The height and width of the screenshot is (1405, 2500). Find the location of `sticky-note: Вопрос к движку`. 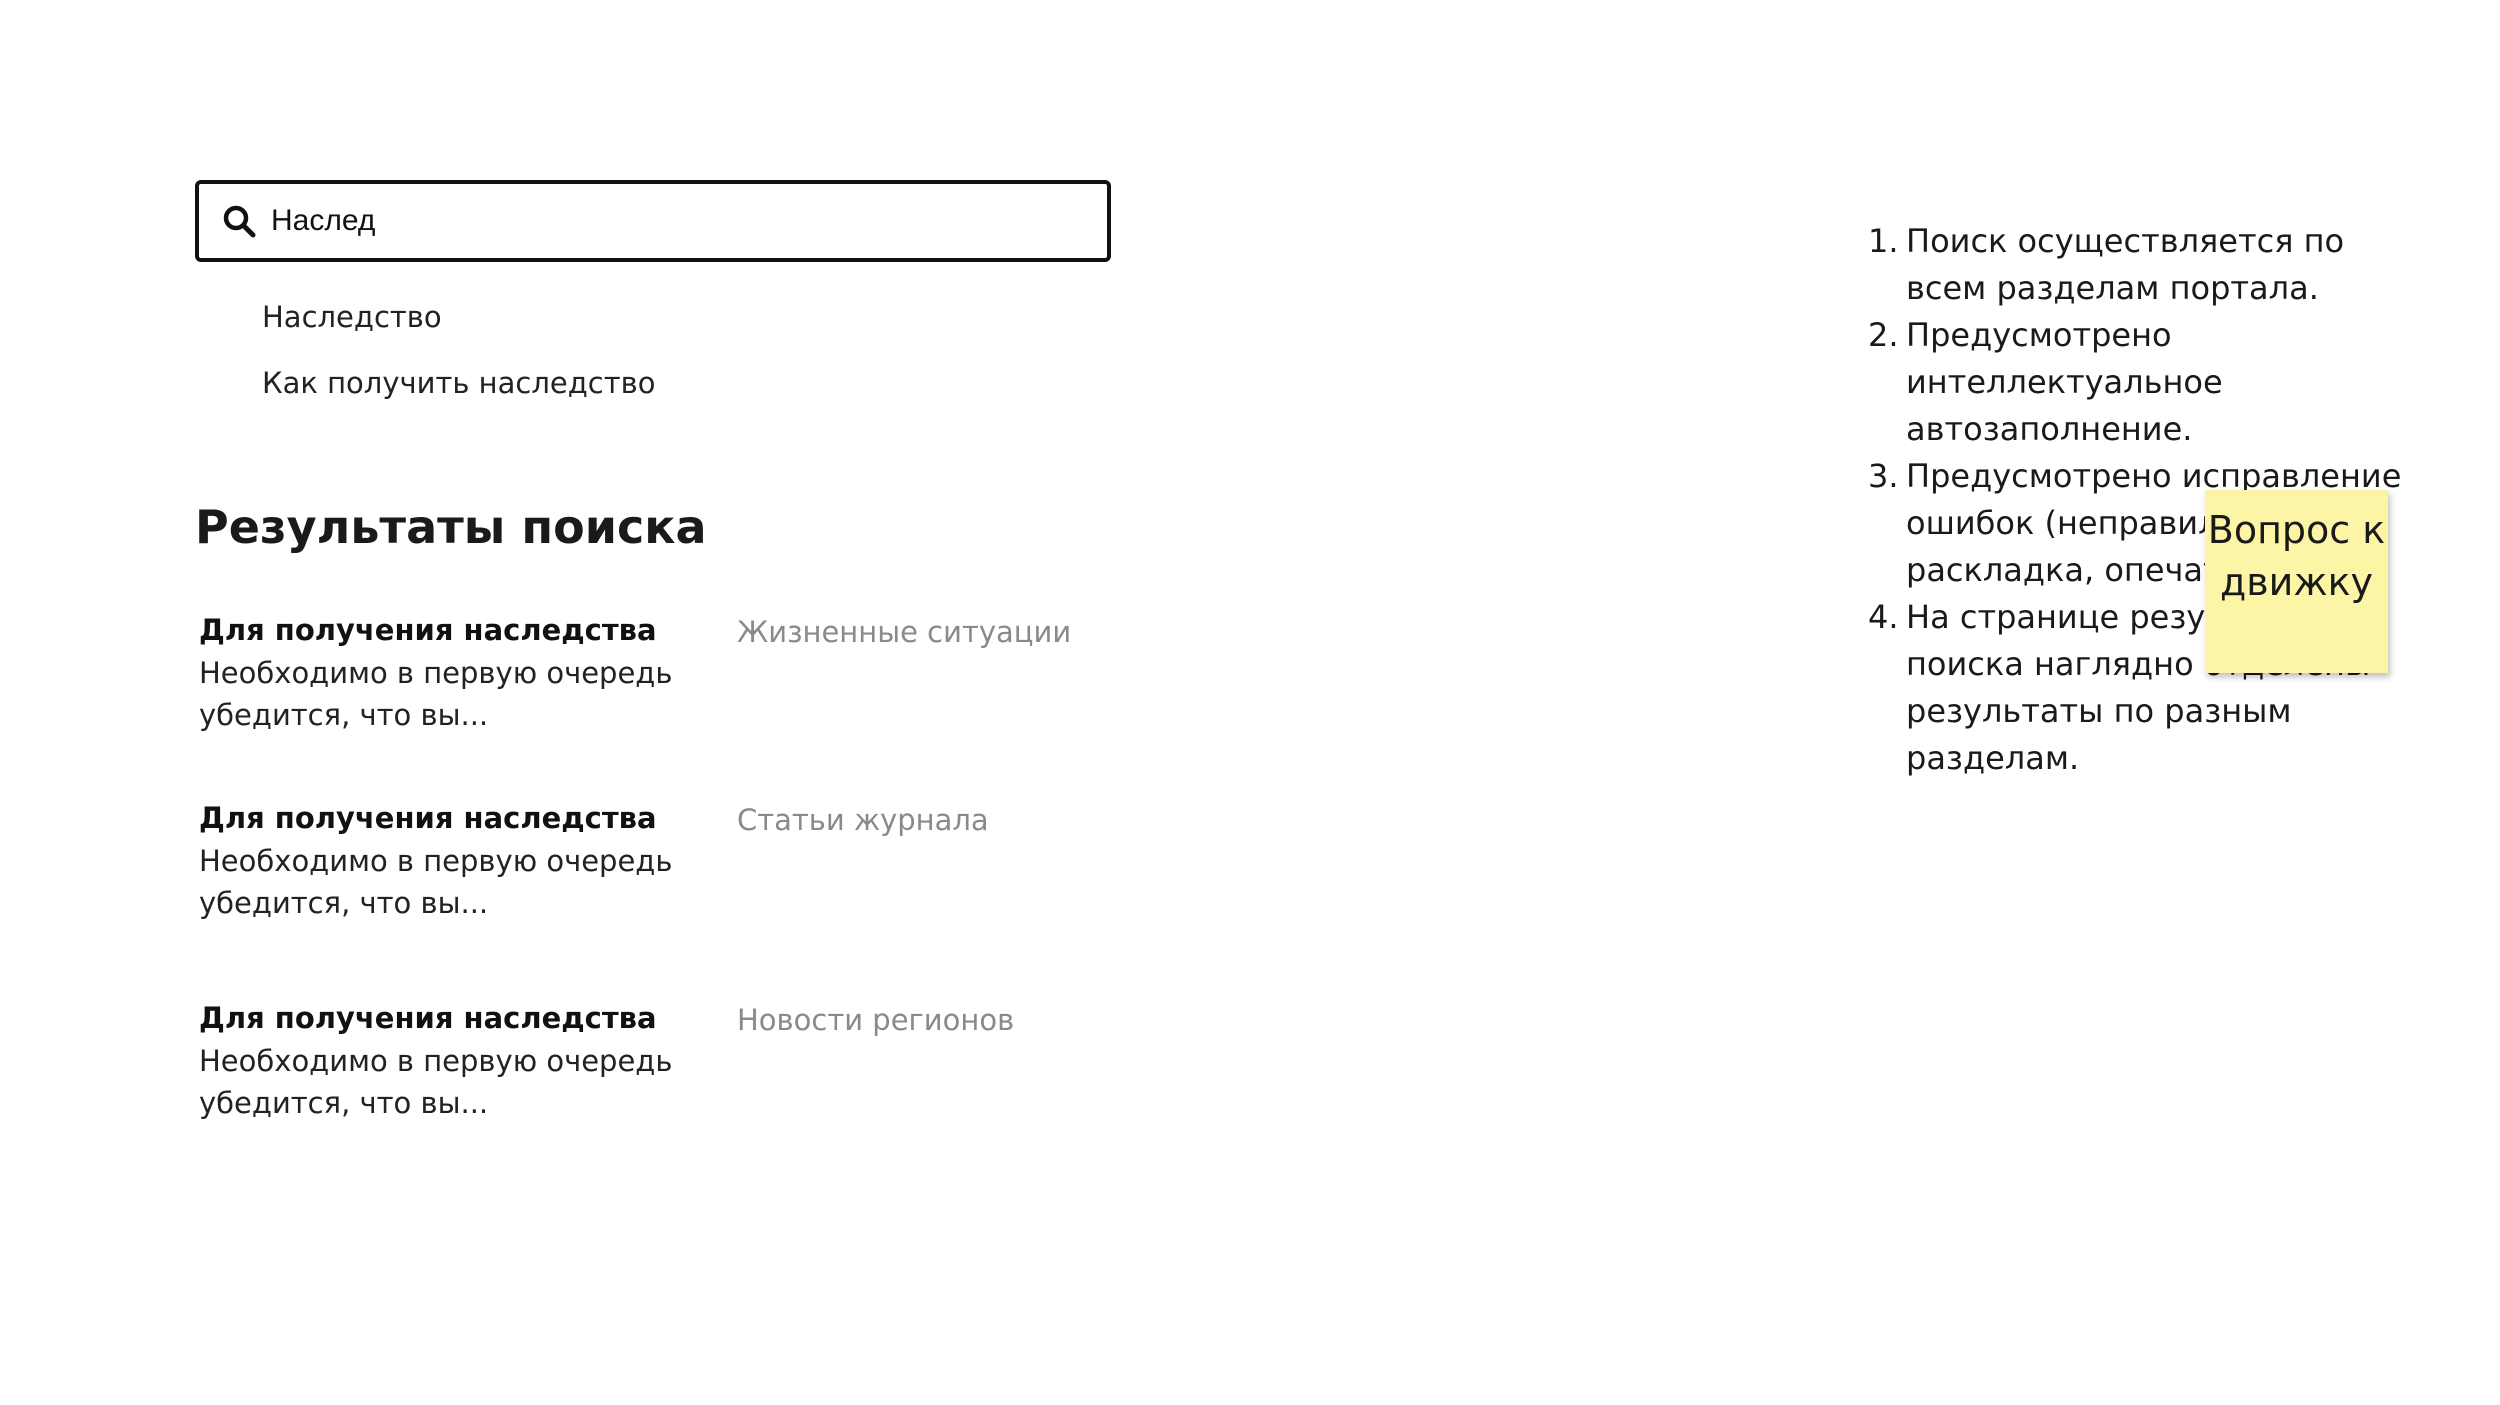

sticky-note: Вопрос к движку is located at coordinates (2296, 581).